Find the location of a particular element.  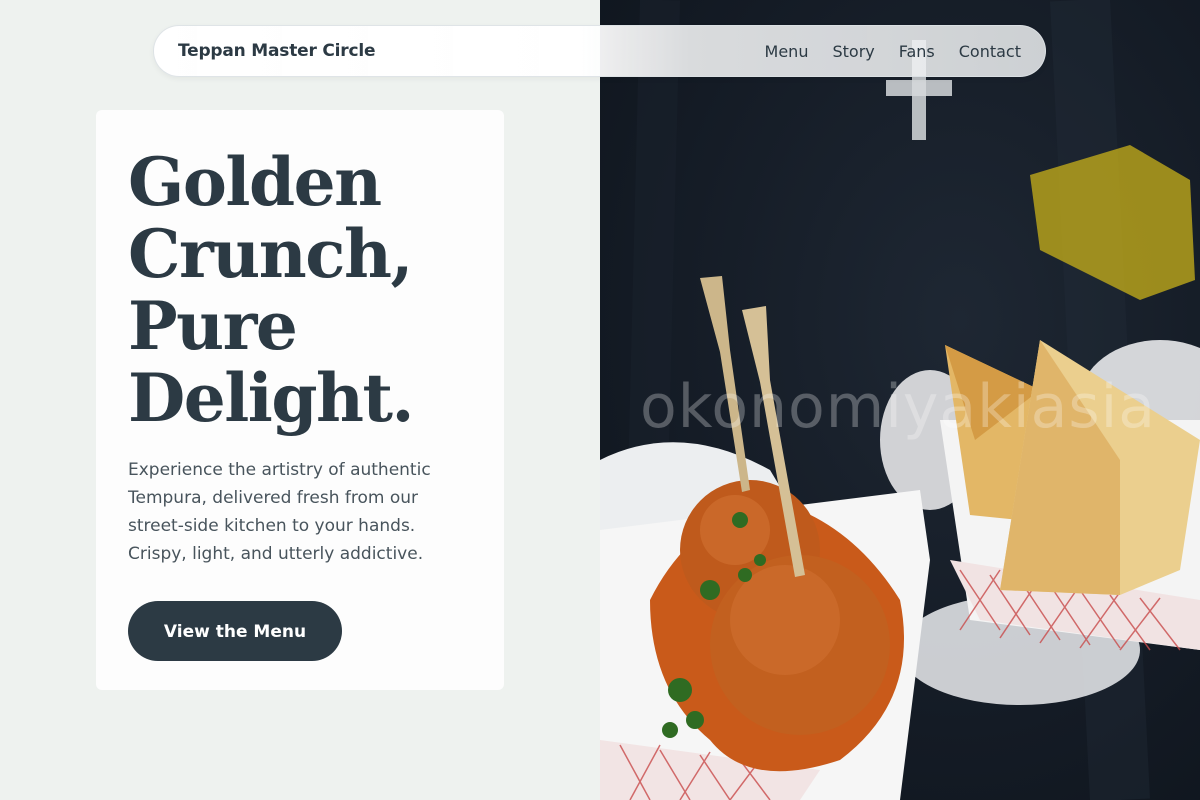

headline-line: Crunch, is located at coordinates (270, 254).